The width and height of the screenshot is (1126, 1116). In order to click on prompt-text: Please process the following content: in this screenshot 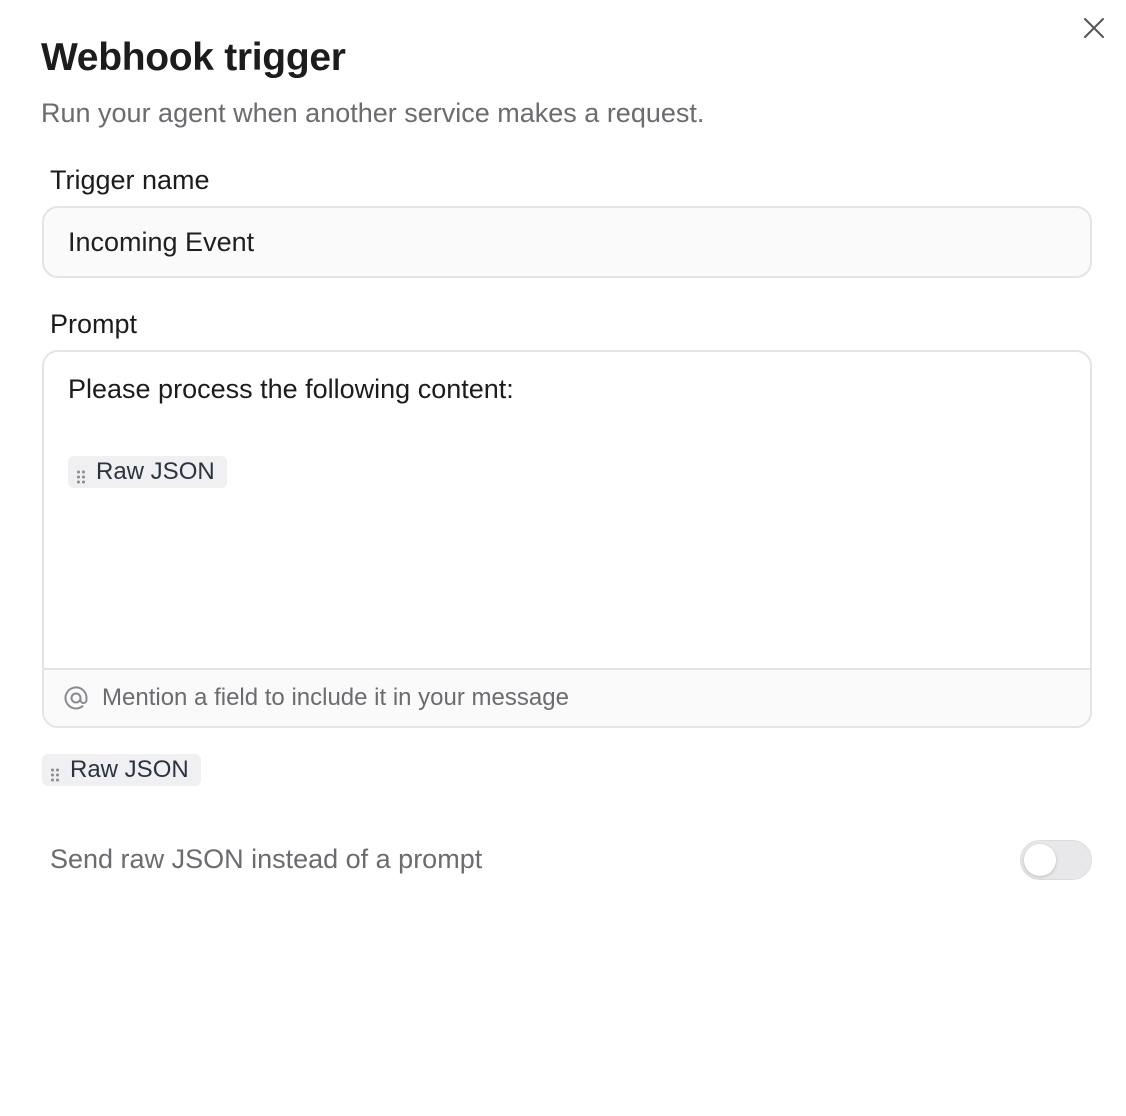, I will do `click(291, 389)`.